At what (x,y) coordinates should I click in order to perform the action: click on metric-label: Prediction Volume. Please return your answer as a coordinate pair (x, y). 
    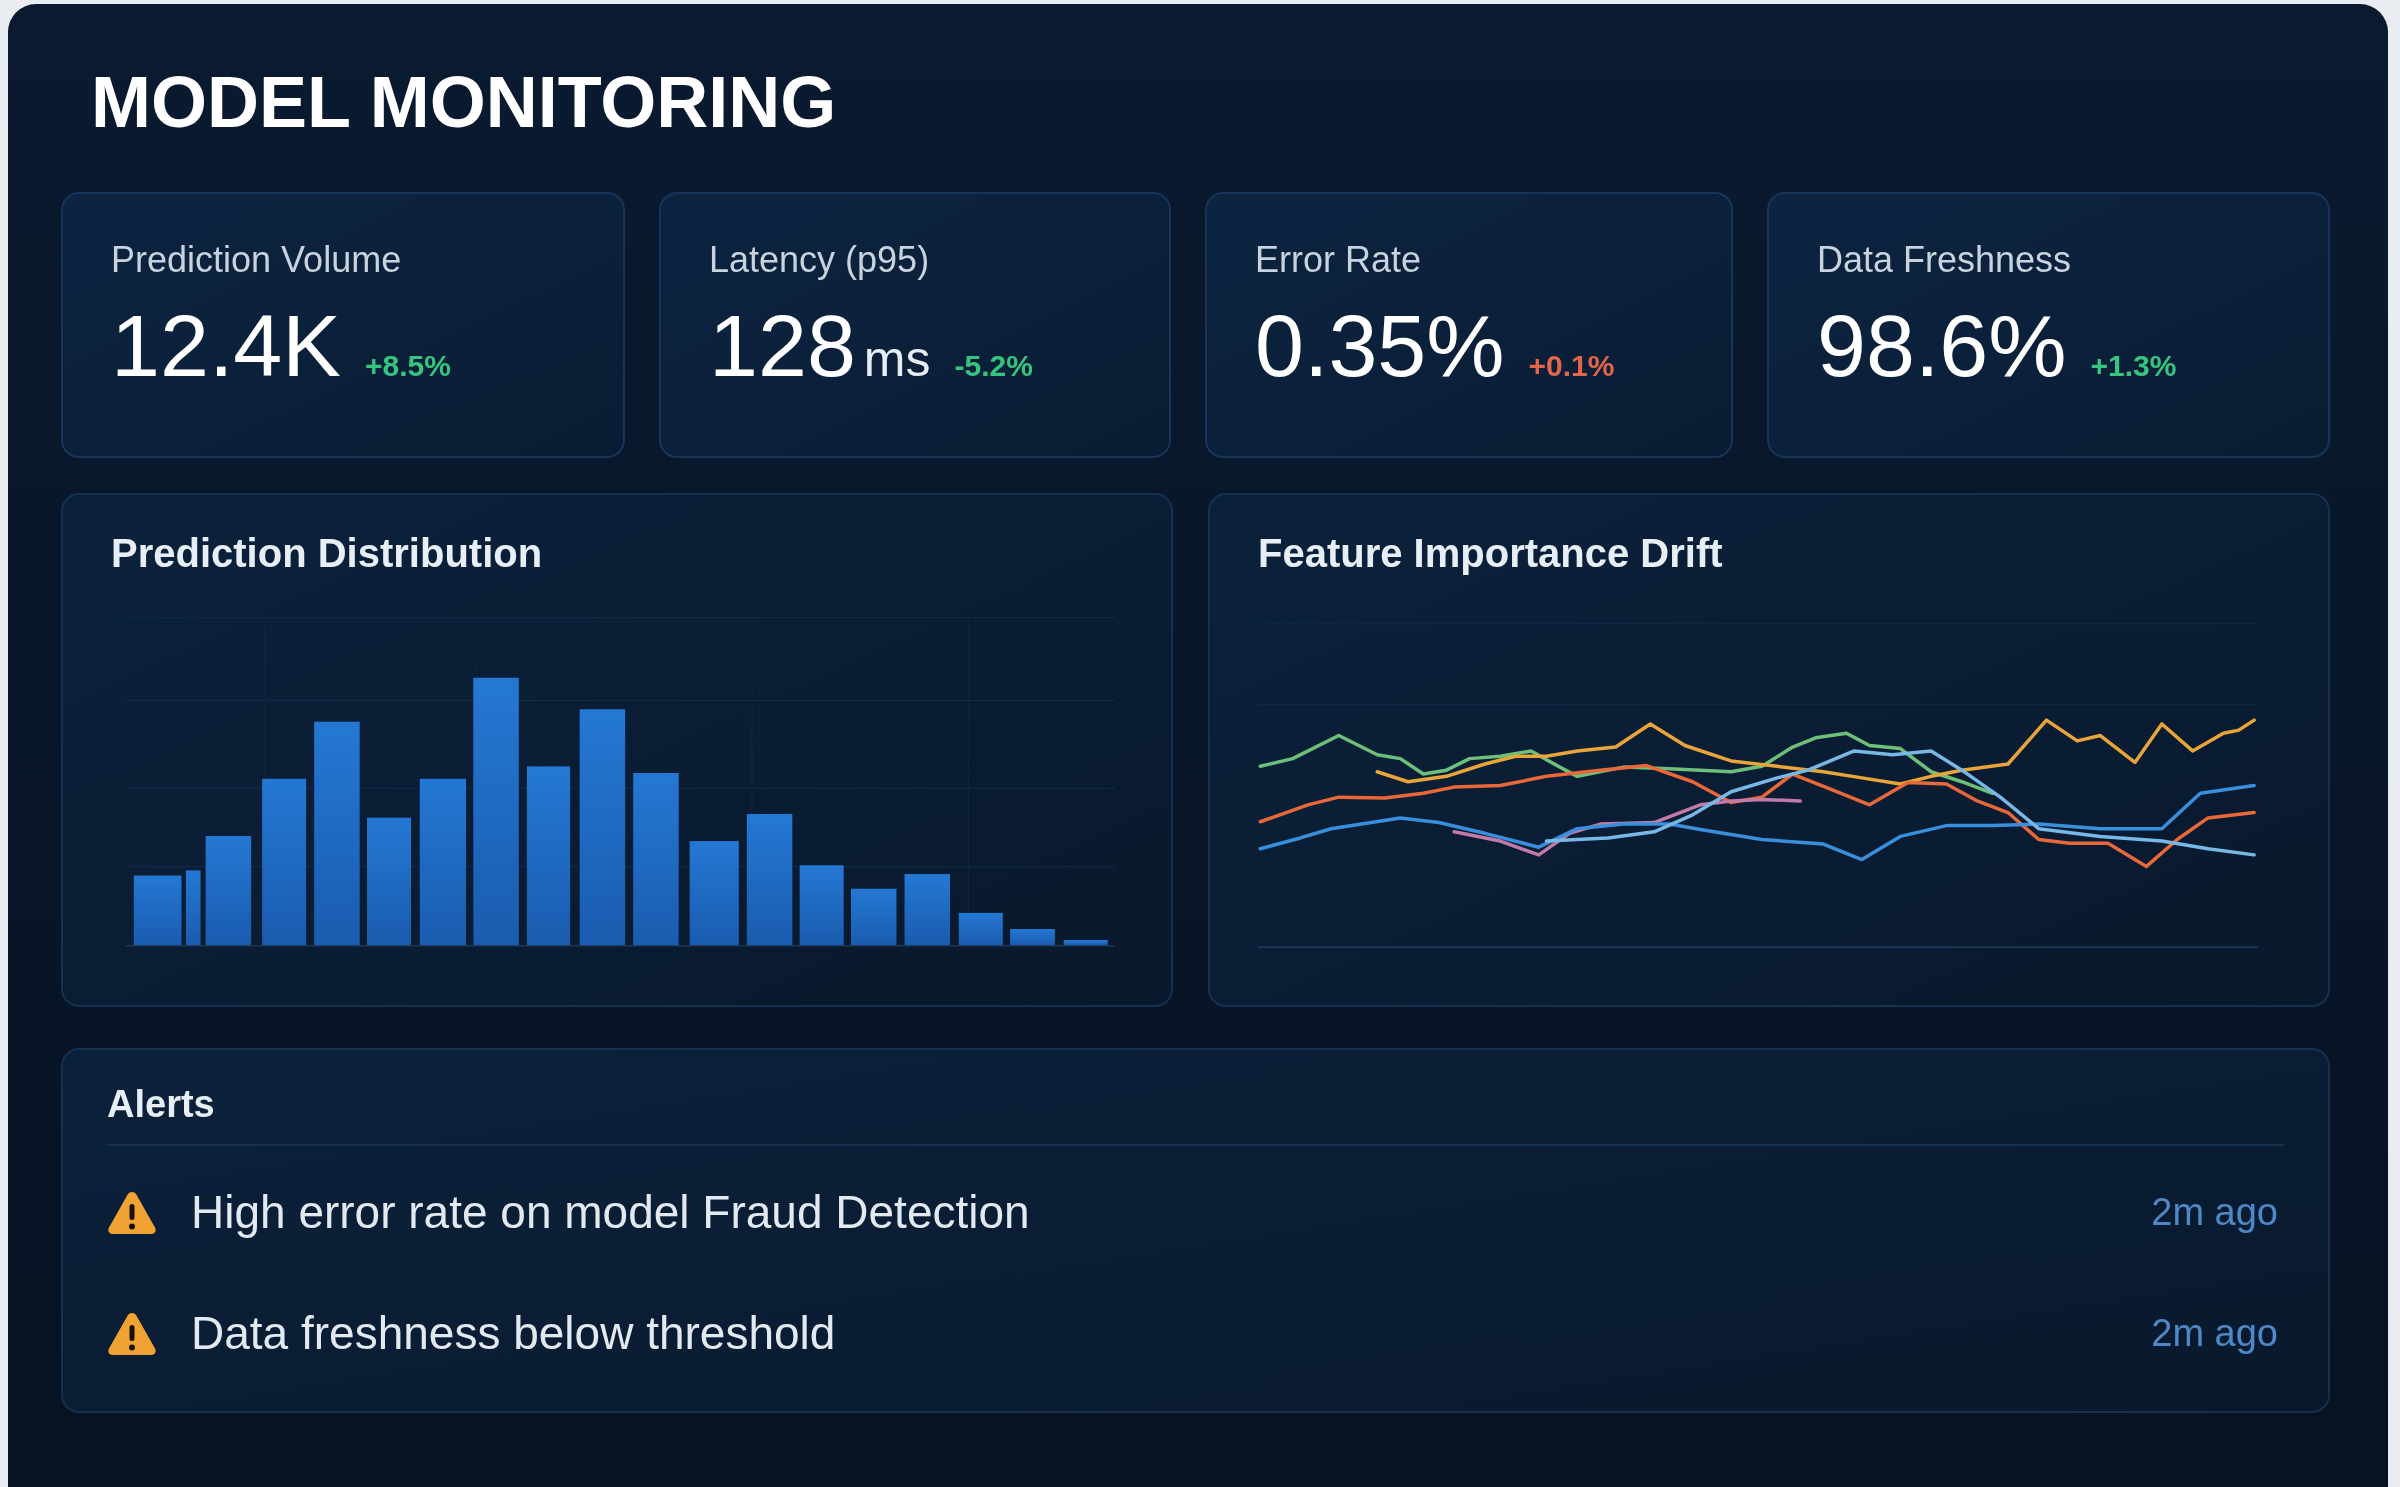
    Looking at the image, I should click on (256, 260).